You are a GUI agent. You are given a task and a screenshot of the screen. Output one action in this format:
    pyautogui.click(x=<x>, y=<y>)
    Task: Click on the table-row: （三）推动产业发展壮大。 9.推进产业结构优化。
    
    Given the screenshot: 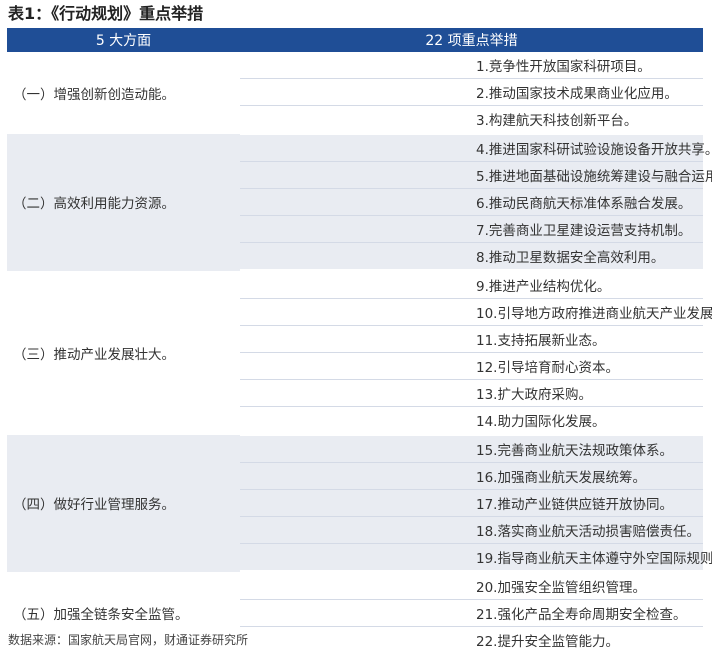 What is the action you would take?
    pyautogui.click(x=355, y=316)
    